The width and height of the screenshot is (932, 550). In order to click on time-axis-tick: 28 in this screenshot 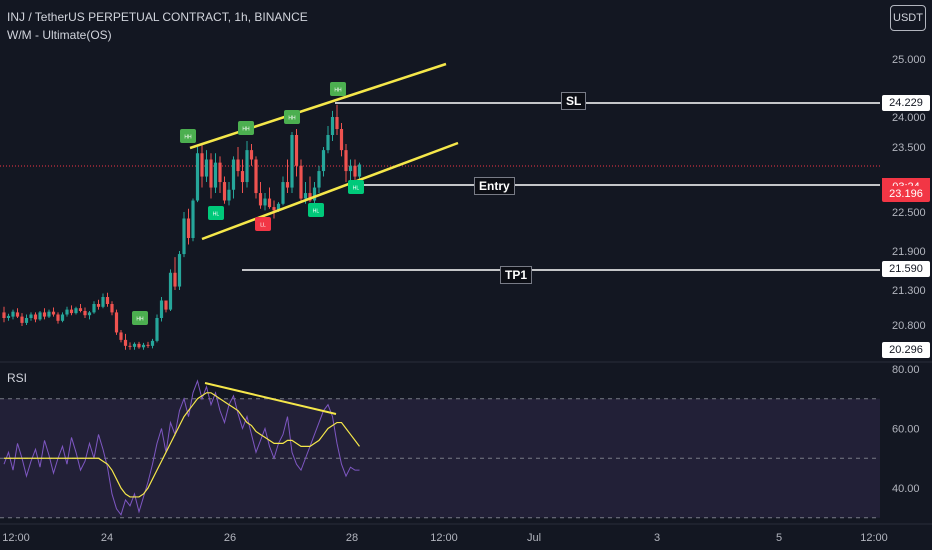, I will do `click(352, 538)`.